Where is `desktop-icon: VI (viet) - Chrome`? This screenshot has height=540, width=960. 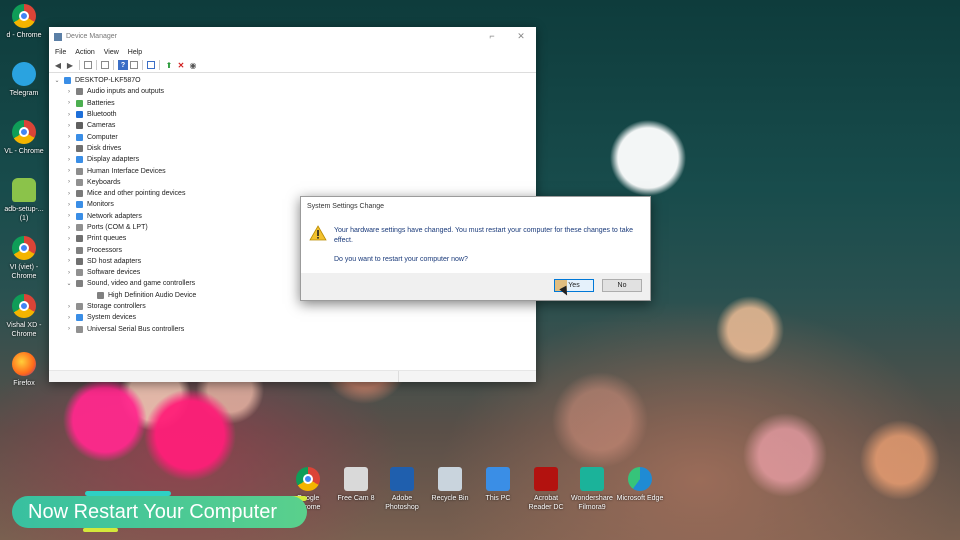 desktop-icon: VI (viet) - Chrome is located at coordinates (24, 258).